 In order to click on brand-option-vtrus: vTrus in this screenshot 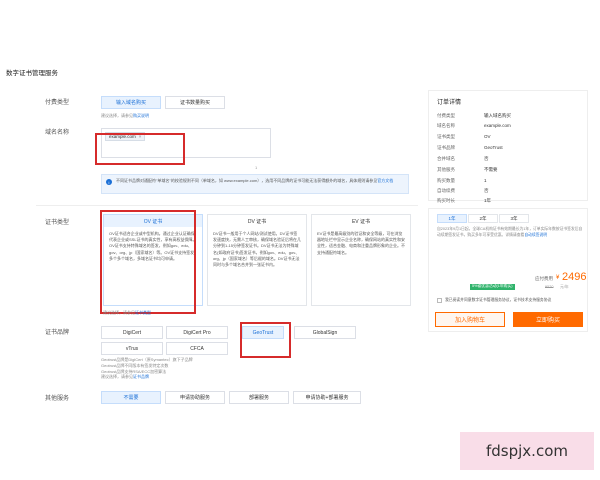, I will do `click(132, 348)`.